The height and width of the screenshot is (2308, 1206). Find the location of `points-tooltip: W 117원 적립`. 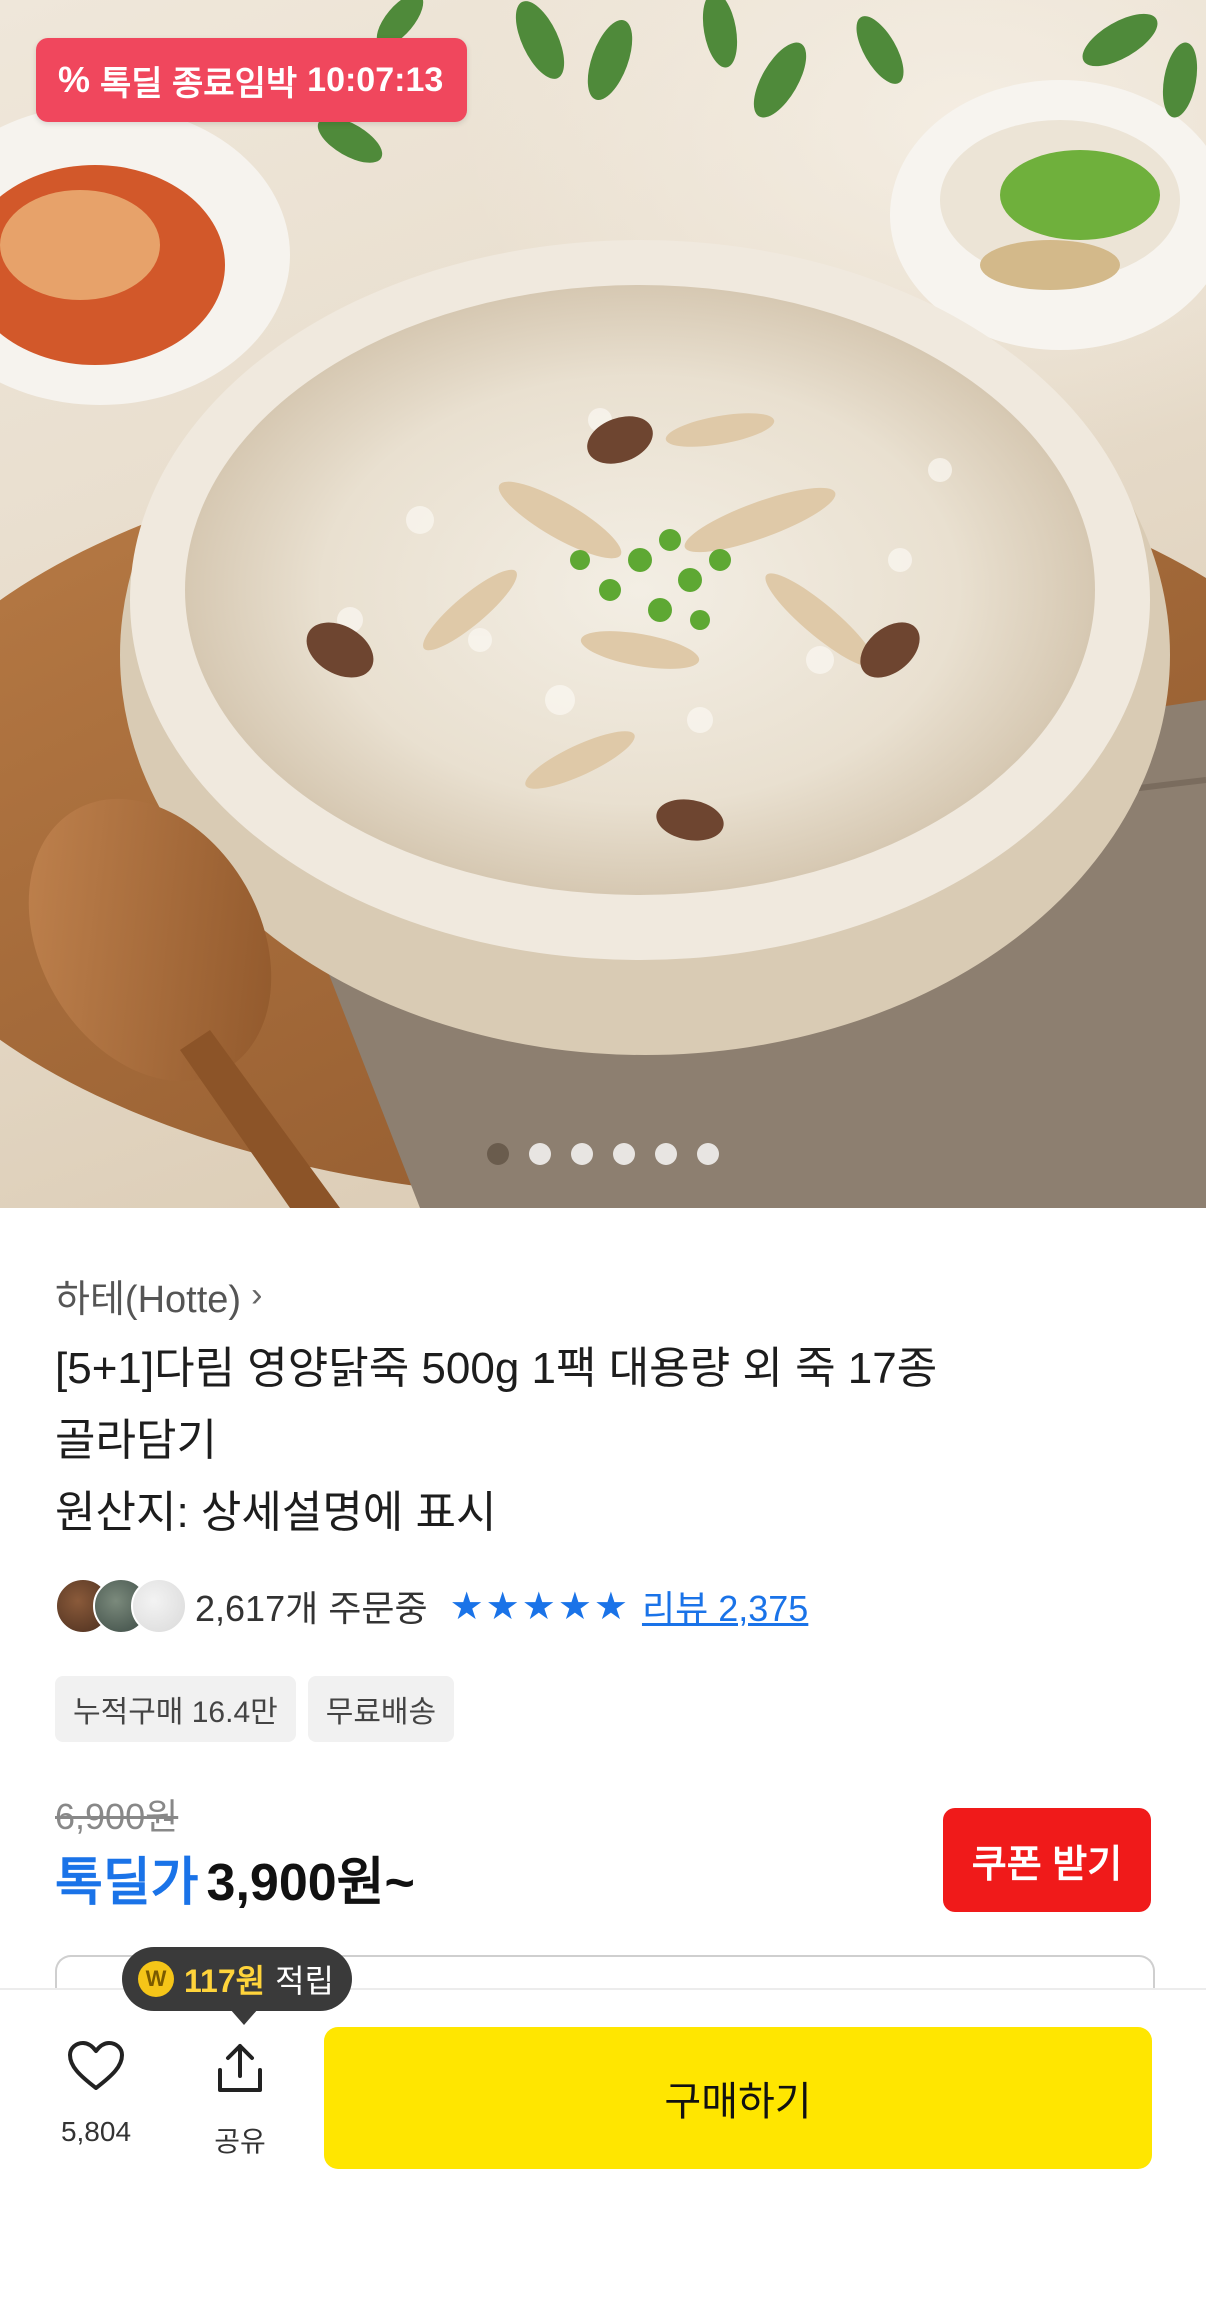

points-tooltip: W 117원 적립 is located at coordinates (237, 1986).